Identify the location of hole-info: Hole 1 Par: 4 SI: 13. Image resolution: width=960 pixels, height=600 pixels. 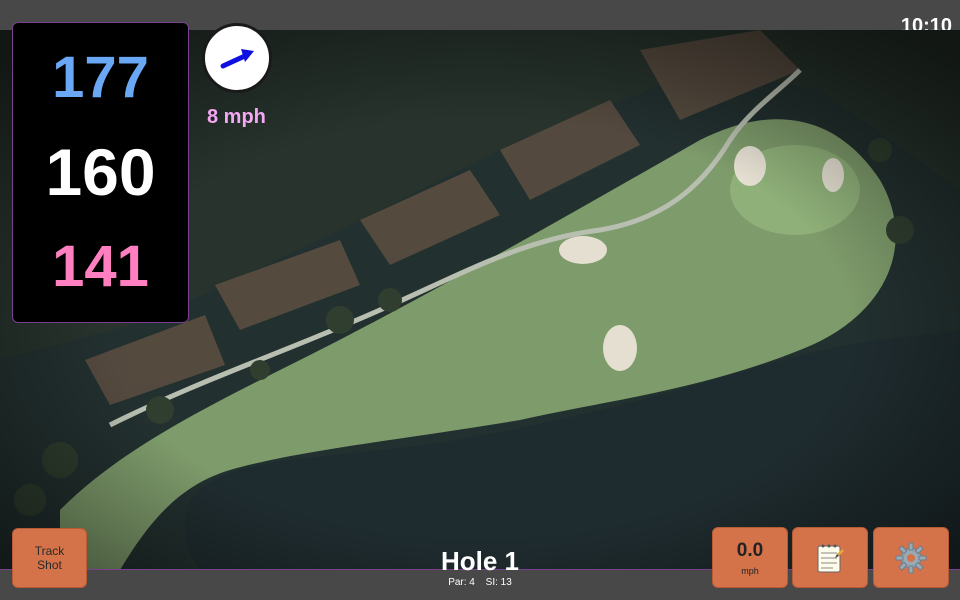
(480, 568).